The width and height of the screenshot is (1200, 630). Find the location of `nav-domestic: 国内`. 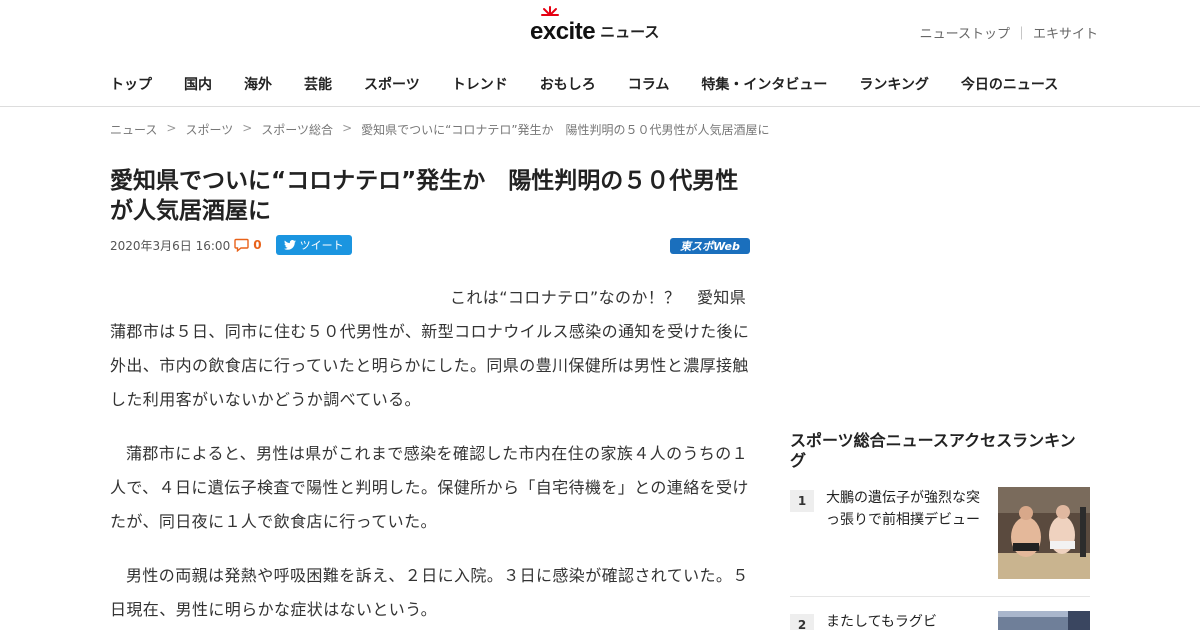

nav-domestic: 国内 is located at coordinates (198, 86).